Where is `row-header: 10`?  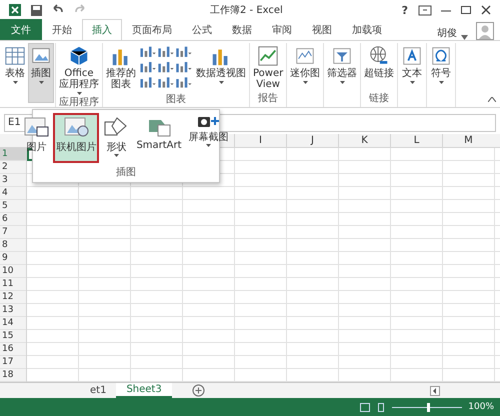 row-header: 10 is located at coordinates (13, 271).